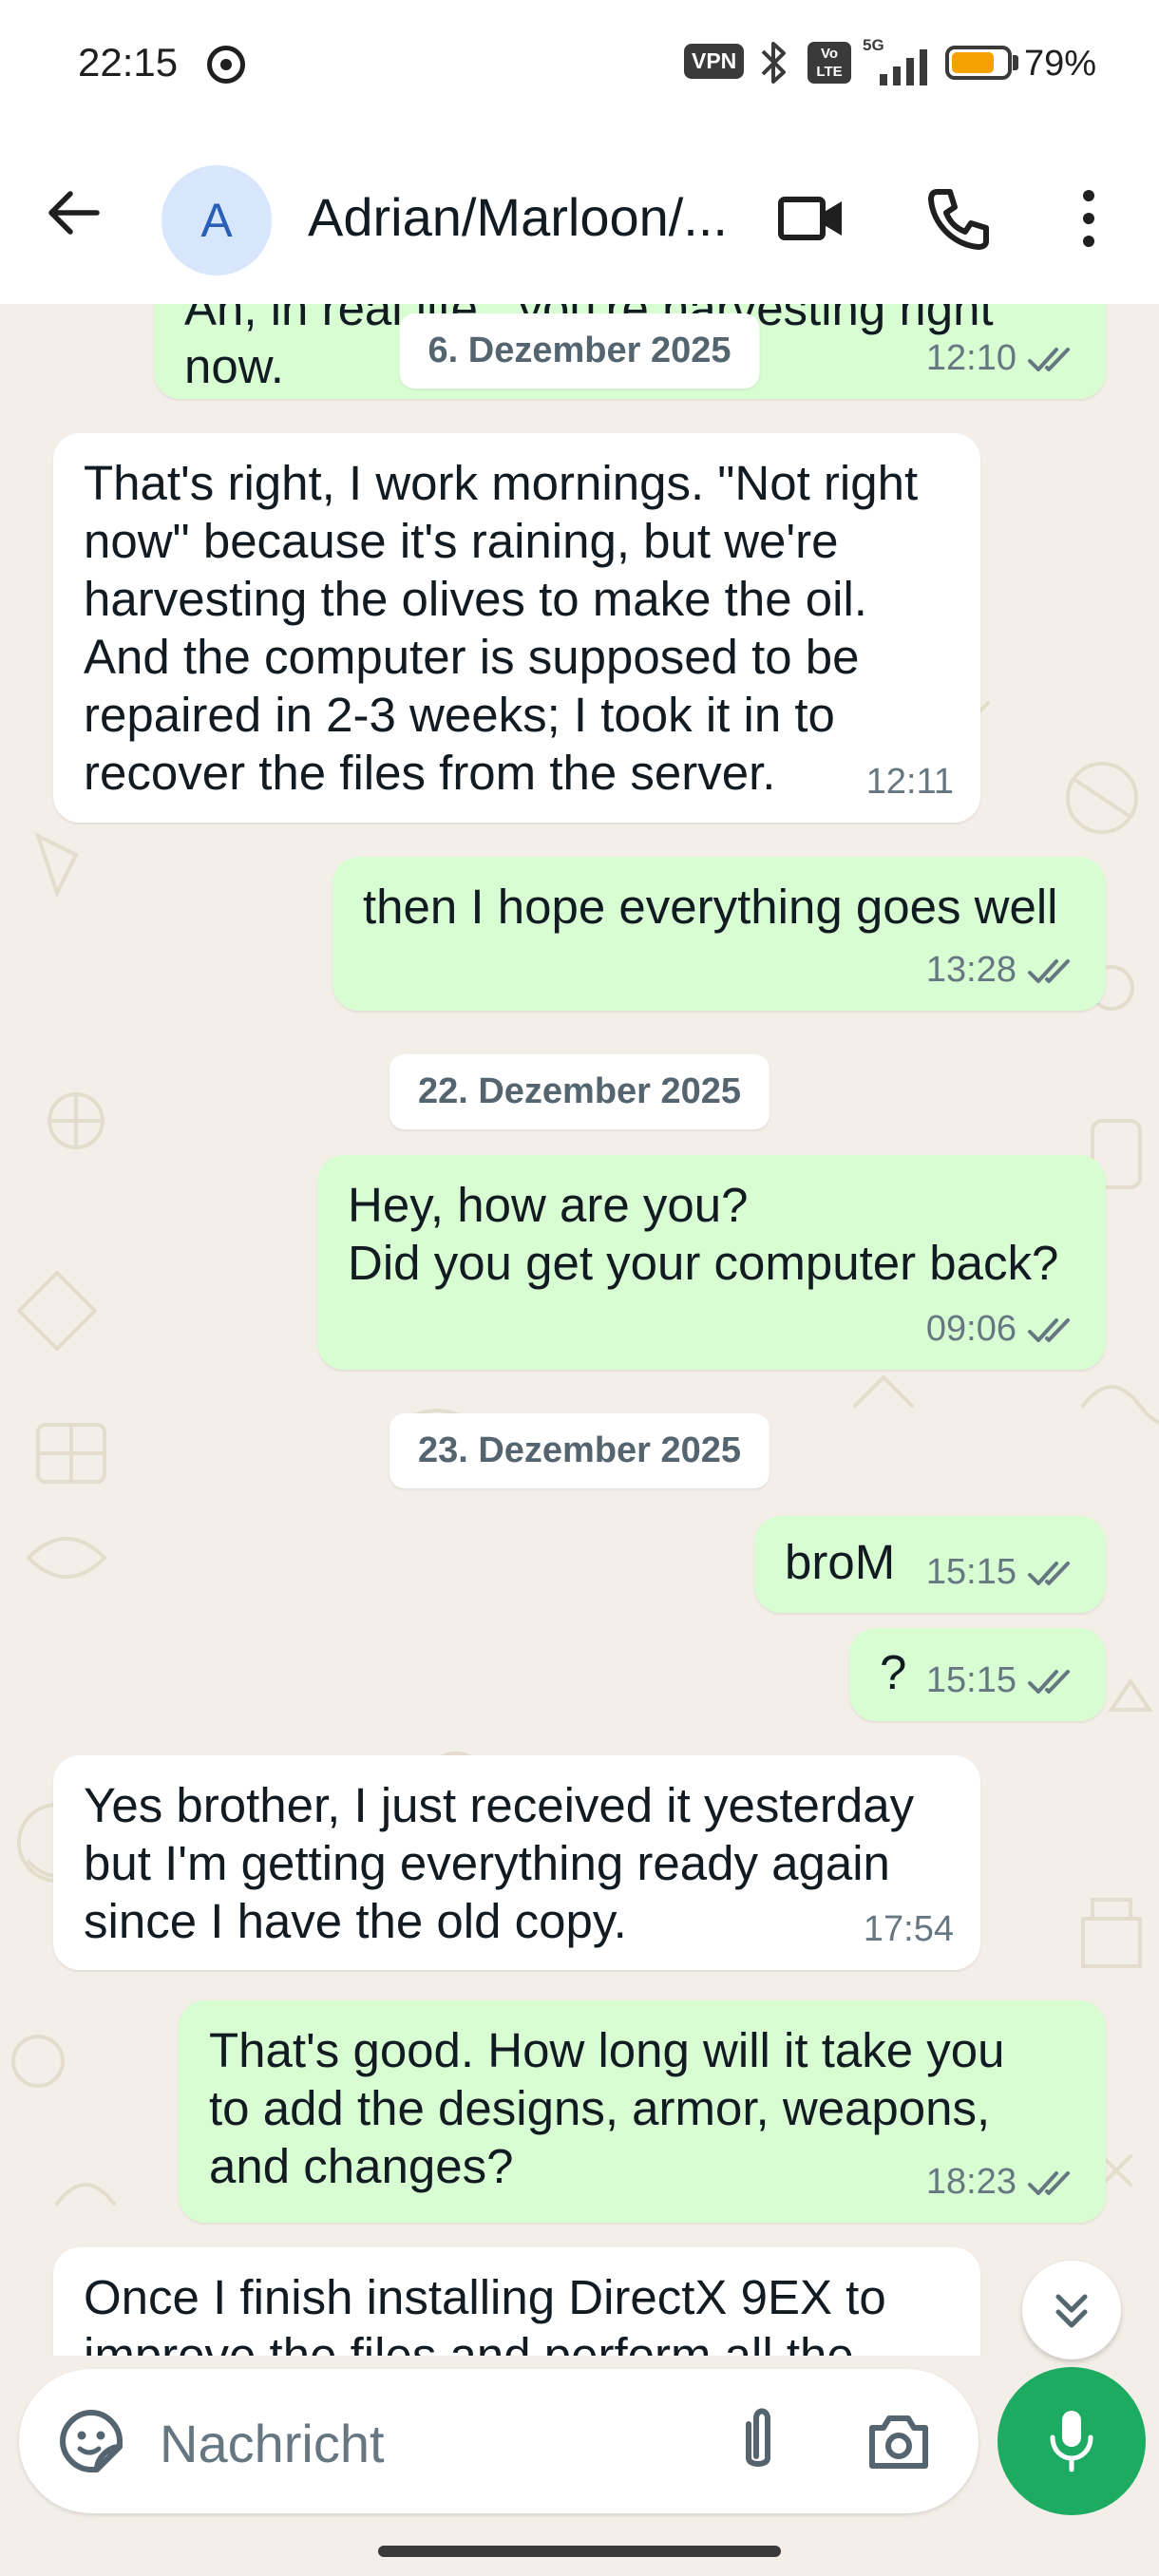  What do you see at coordinates (128, 62) in the screenshot?
I see `status-time: 22:15` at bounding box center [128, 62].